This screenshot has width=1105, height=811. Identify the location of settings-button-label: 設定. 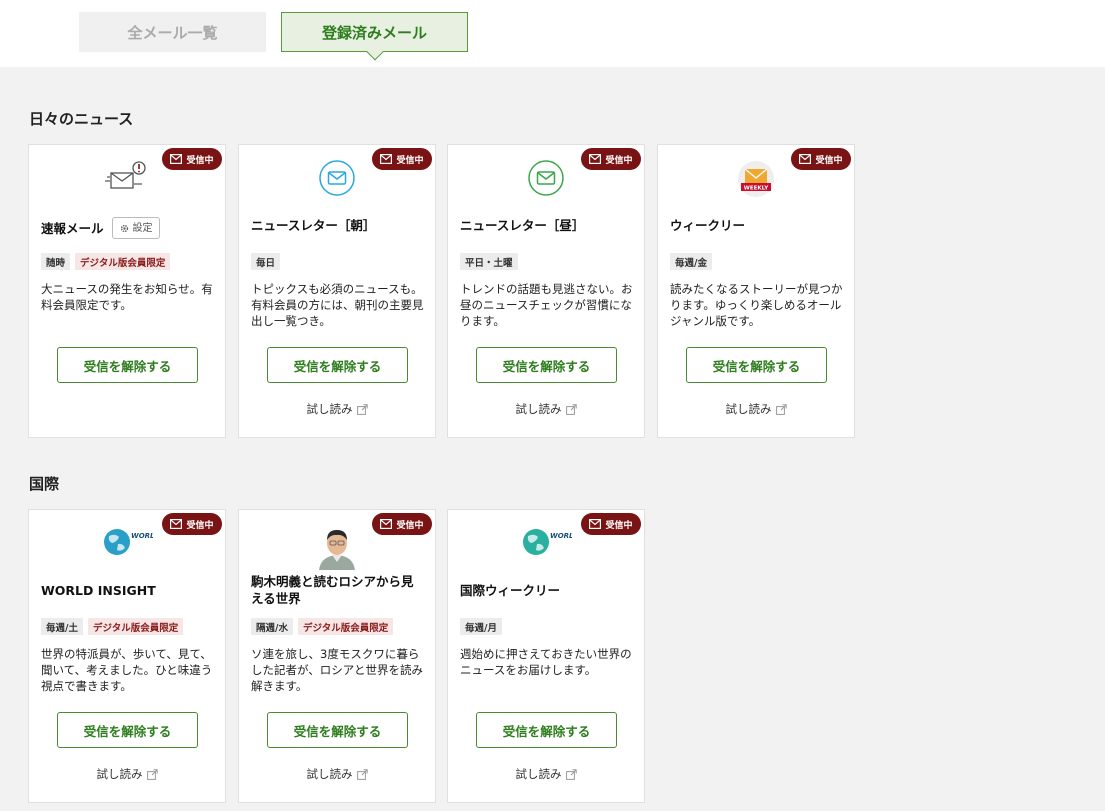
(142, 228).